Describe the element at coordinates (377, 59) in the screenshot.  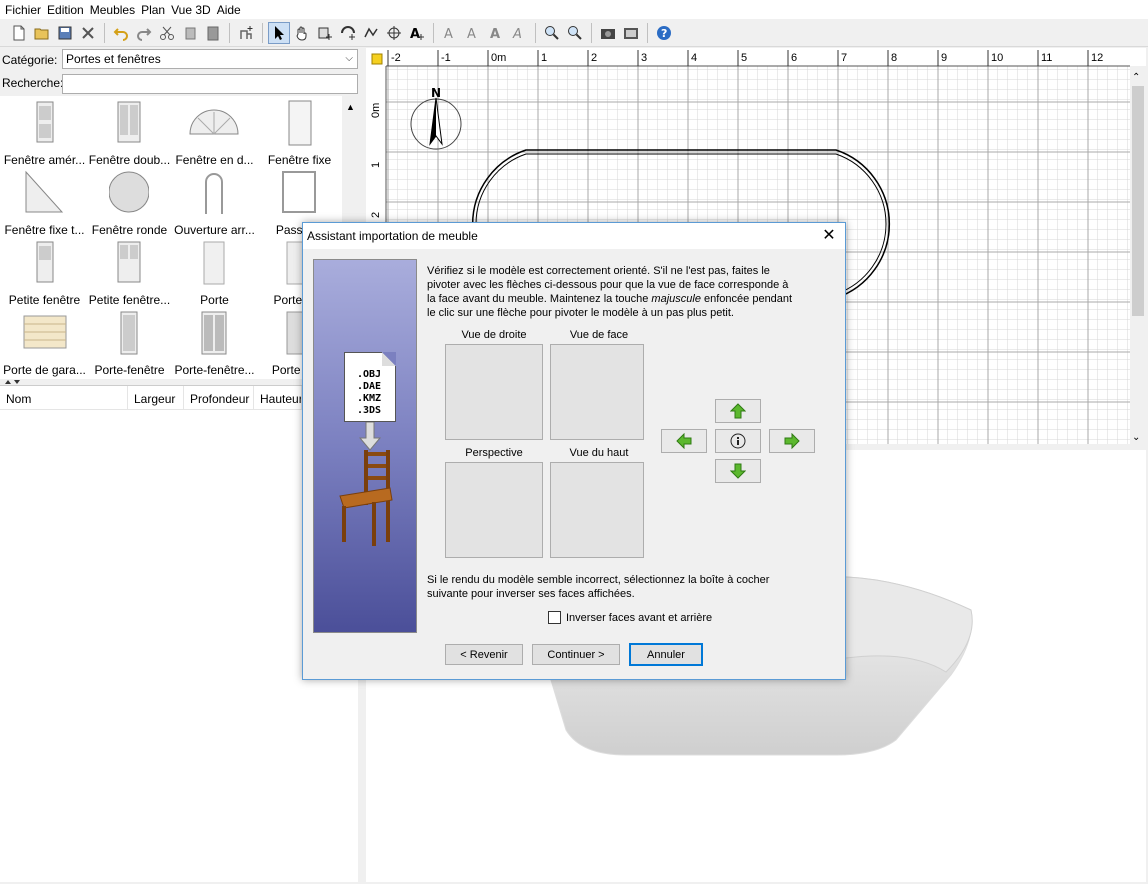
I see `lock-icon` at that location.